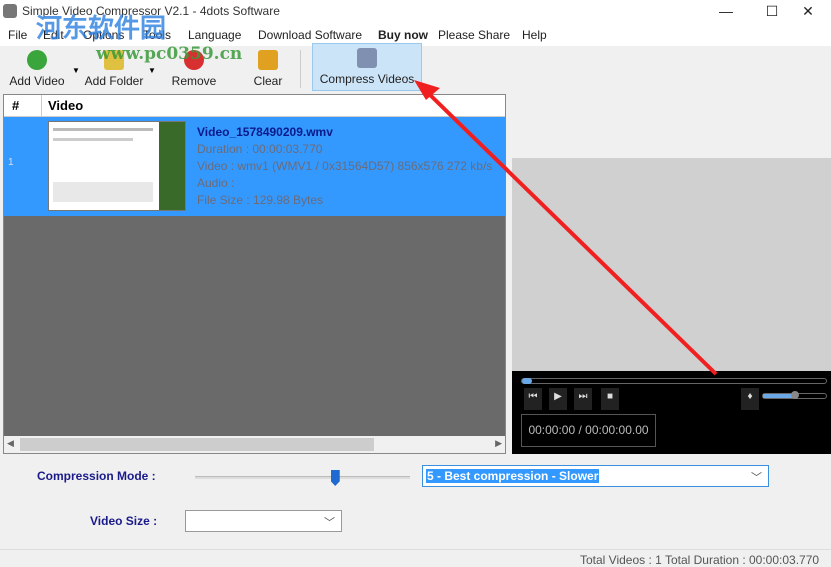 Image resolution: width=831 pixels, height=567 pixels. Describe the element at coordinates (10, 11) in the screenshot. I see `app-icon` at that location.